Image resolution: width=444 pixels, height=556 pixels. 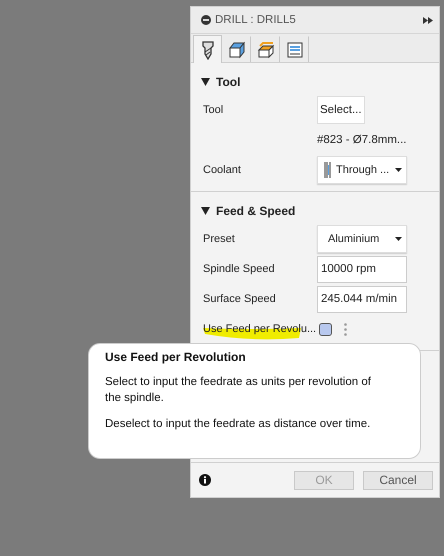 What do you see at coordinates (205, 480) in the screenshot?
I see `info-icon` at bounding box center [205, 480].